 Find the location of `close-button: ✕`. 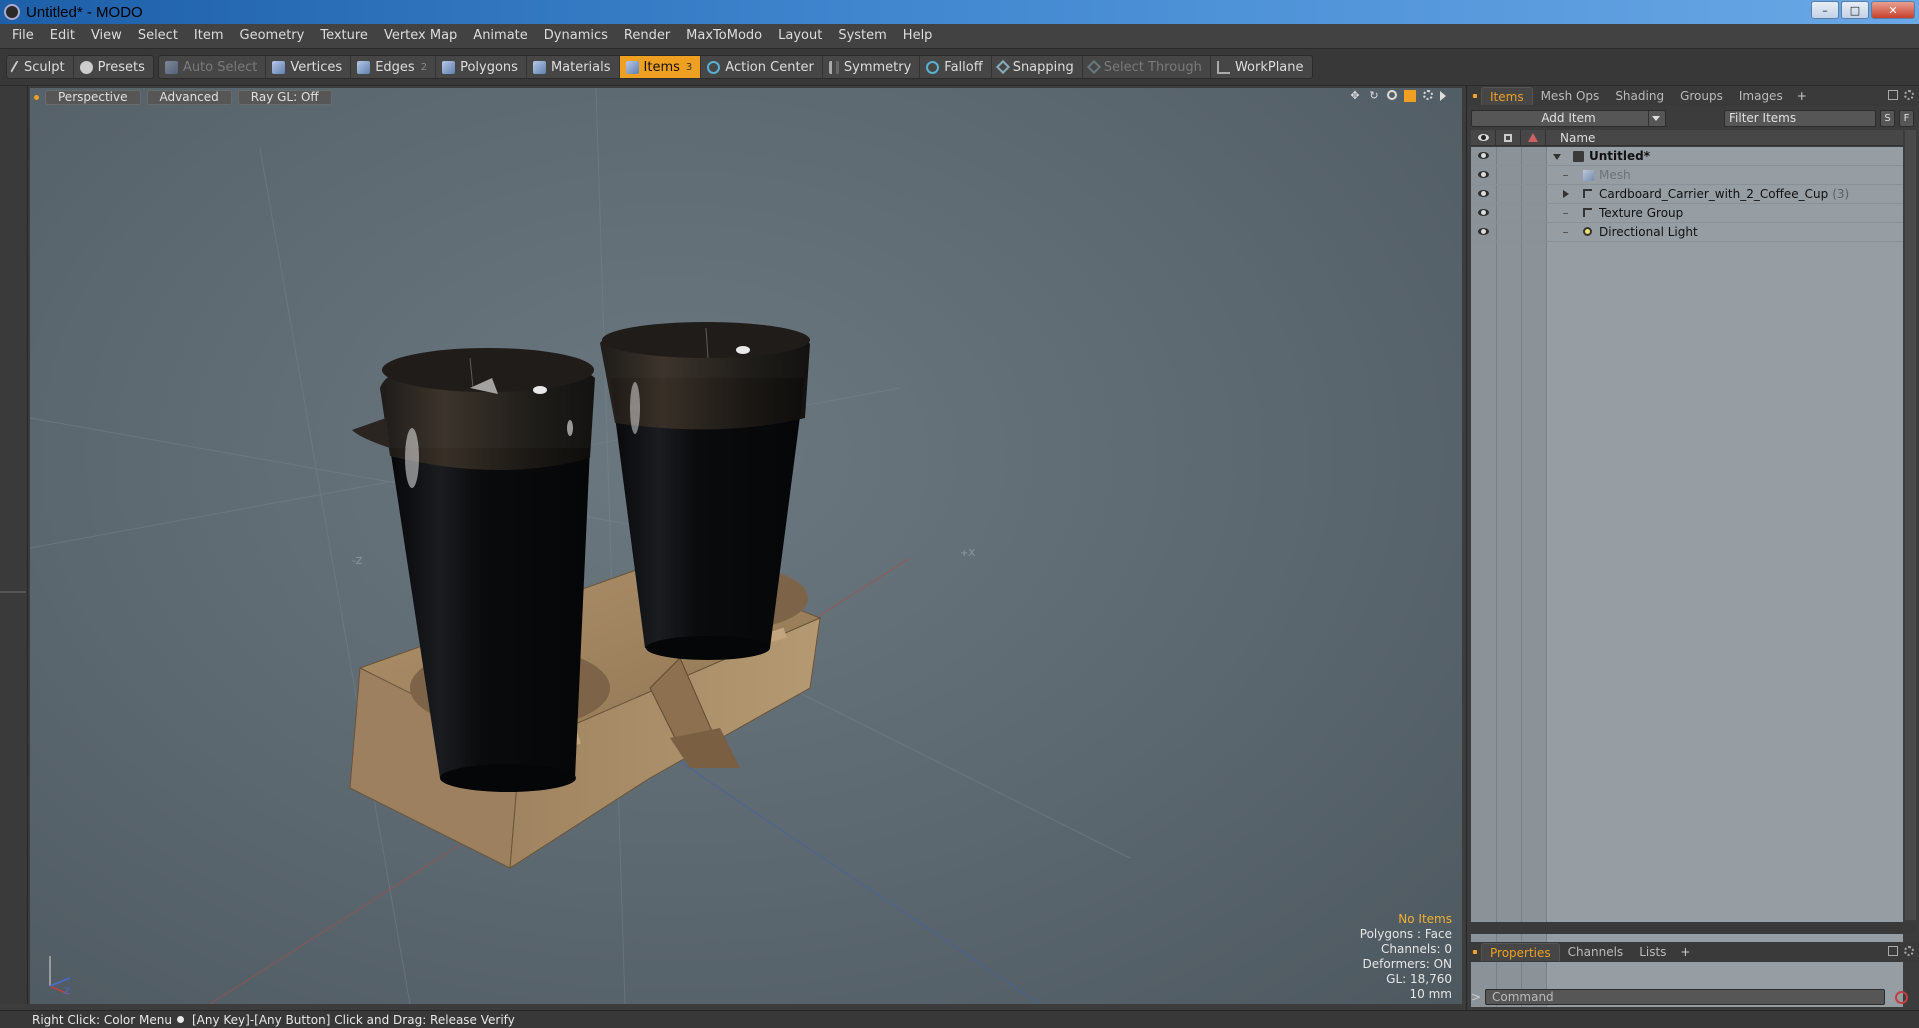

close-button: ✕ is located at coordinates (1893, 10).